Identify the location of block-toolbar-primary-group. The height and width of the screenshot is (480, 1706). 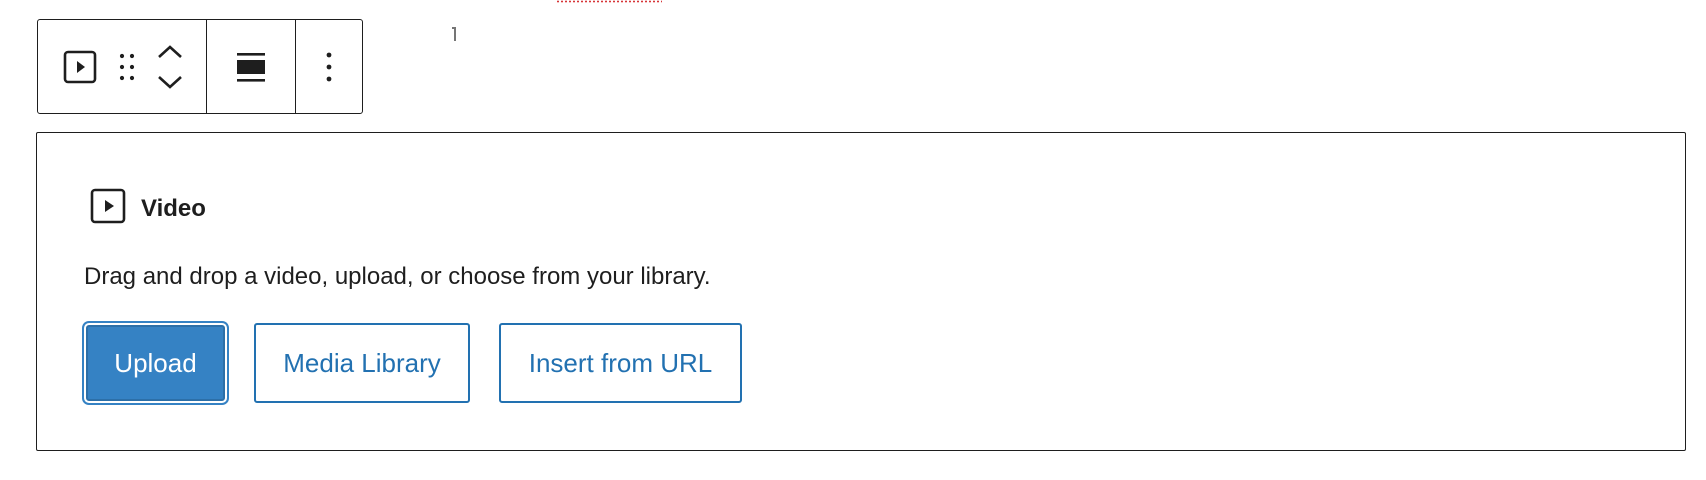
(122, 66).